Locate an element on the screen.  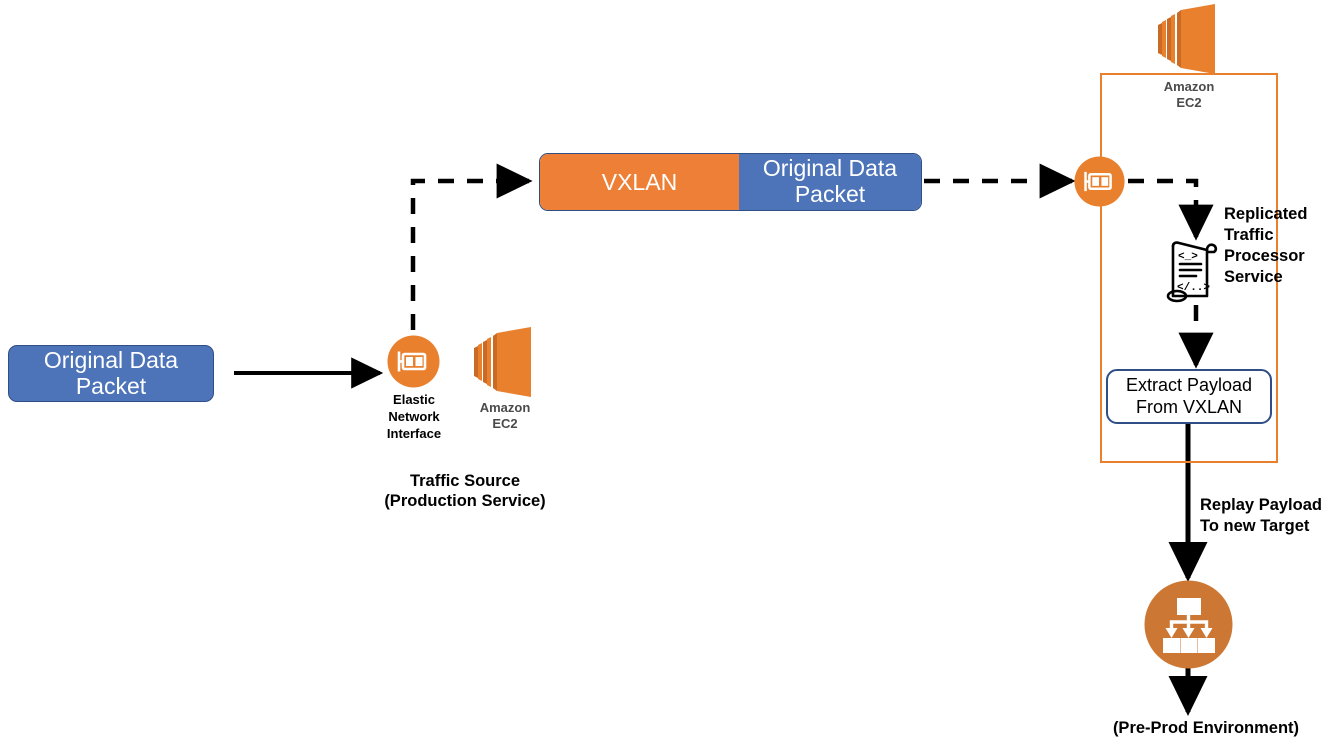
extract-line-2: From VXLAN is located at coordinates (1189, 406).